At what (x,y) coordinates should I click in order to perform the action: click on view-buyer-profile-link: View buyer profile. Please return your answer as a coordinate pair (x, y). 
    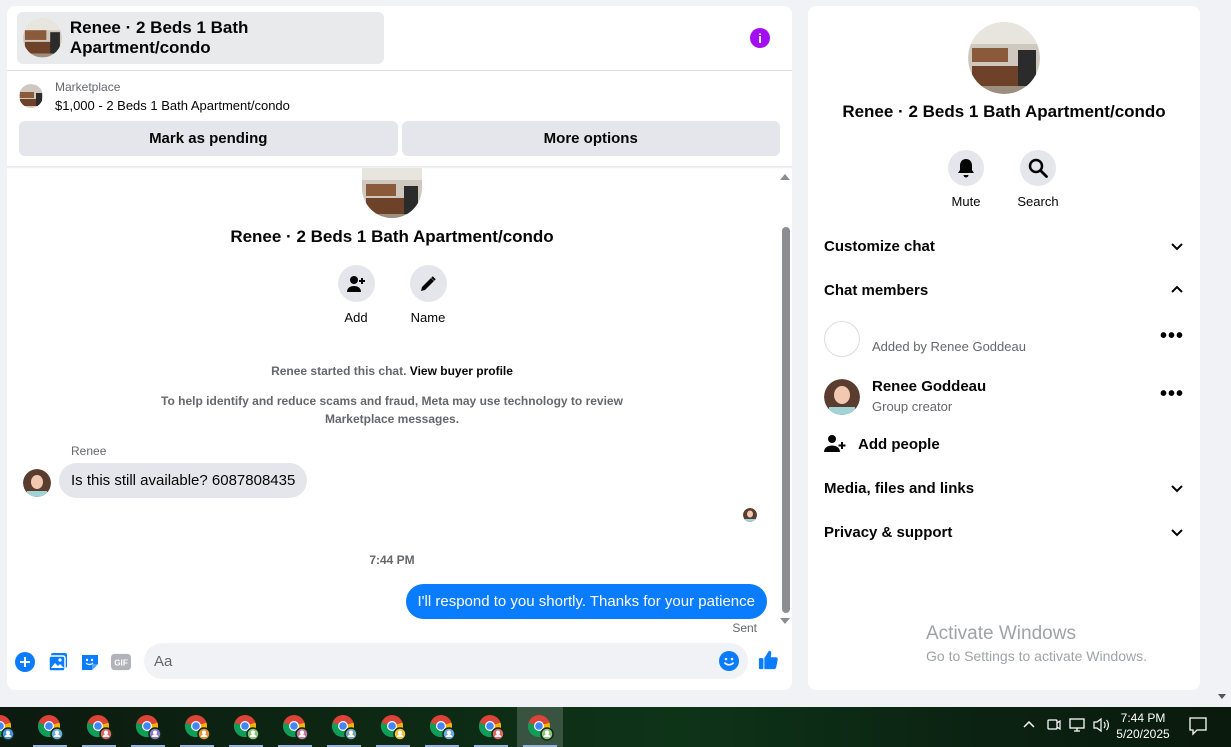
    Looking at the image, I should click on (461, 371).